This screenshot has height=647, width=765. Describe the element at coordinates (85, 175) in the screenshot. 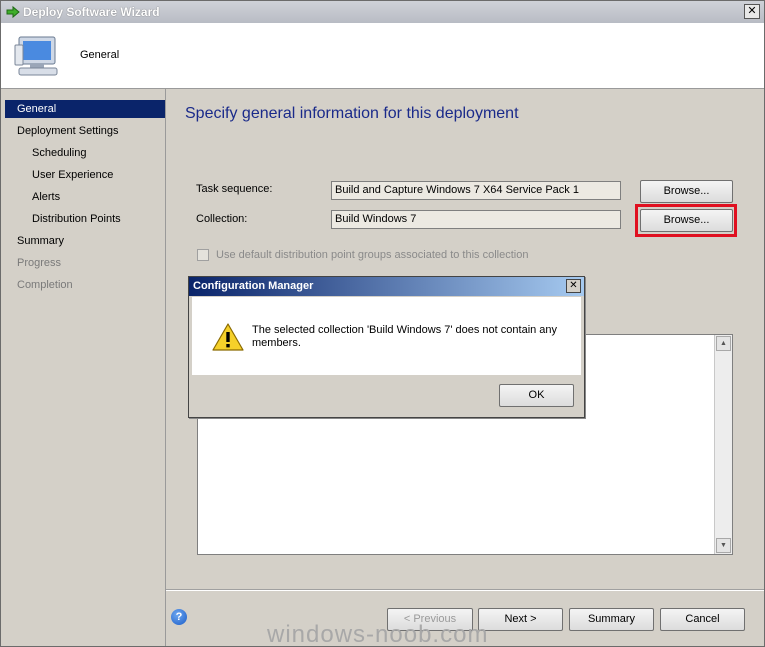

I see `sidebar-item-user-experience: User Experience` at that location.